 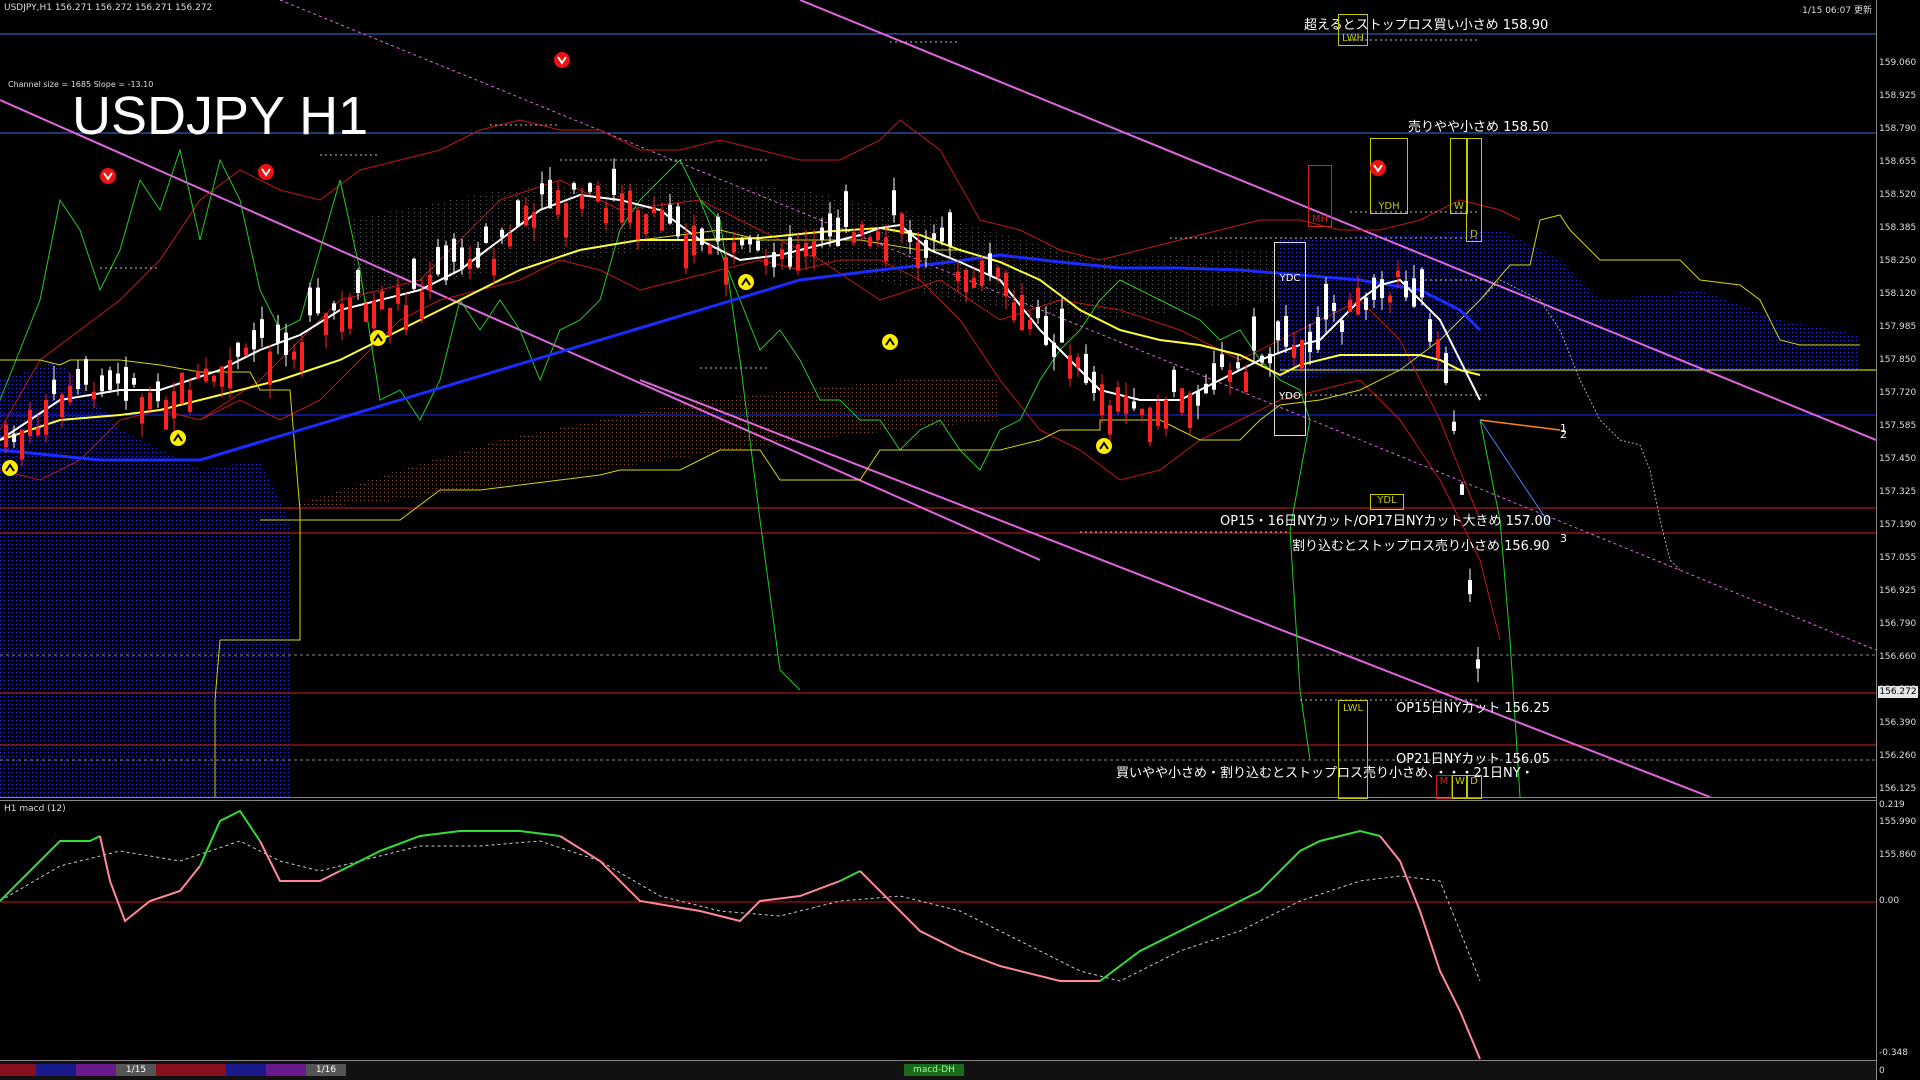 I want to click on macd-main-line, so click(x=50, y=868).